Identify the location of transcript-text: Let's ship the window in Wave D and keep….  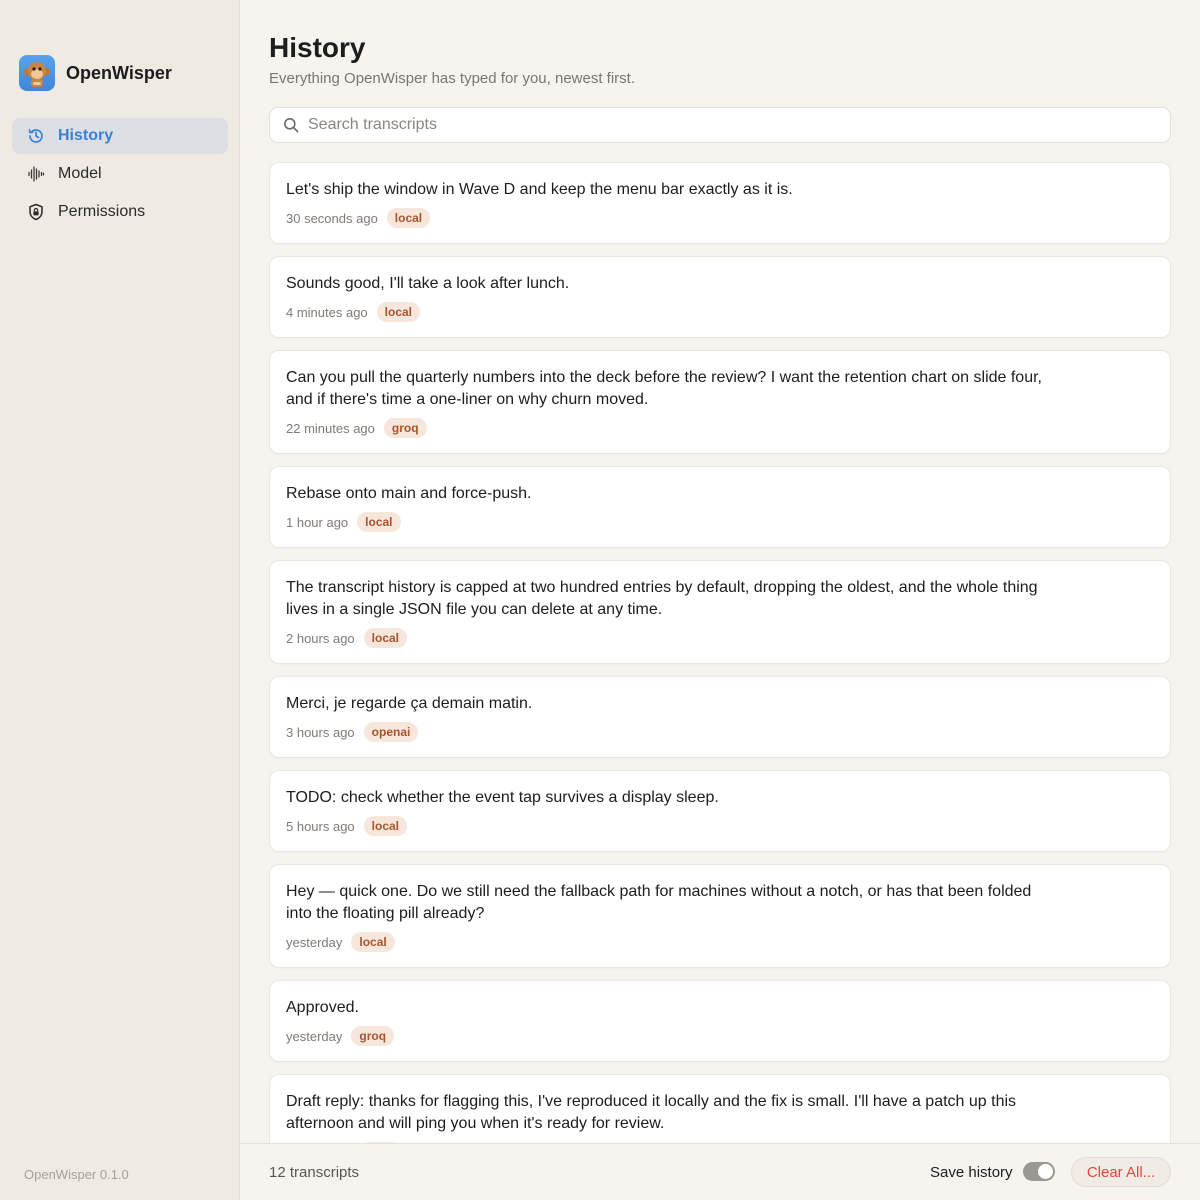
(539, 189).